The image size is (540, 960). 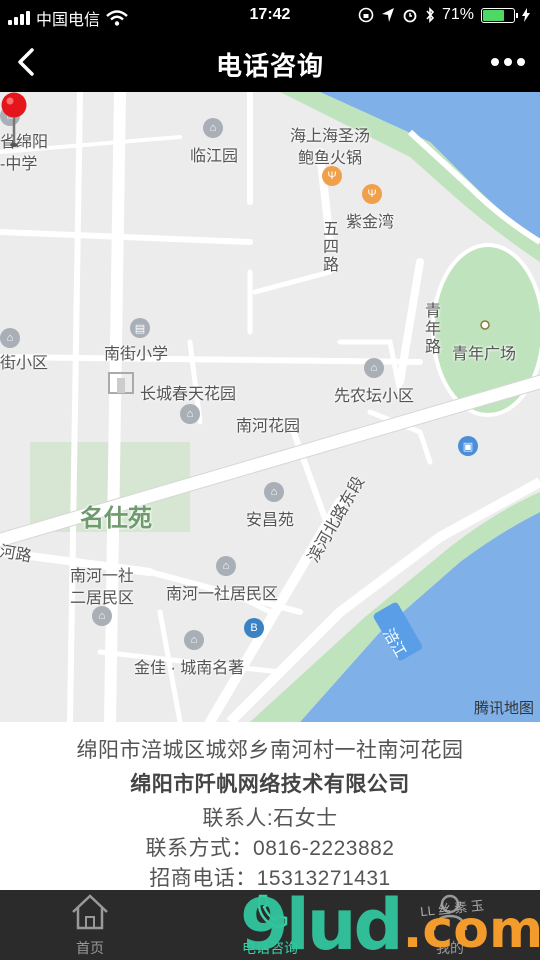 I want to click on map-label: 先农坛小区, so click(x=374, y=396).